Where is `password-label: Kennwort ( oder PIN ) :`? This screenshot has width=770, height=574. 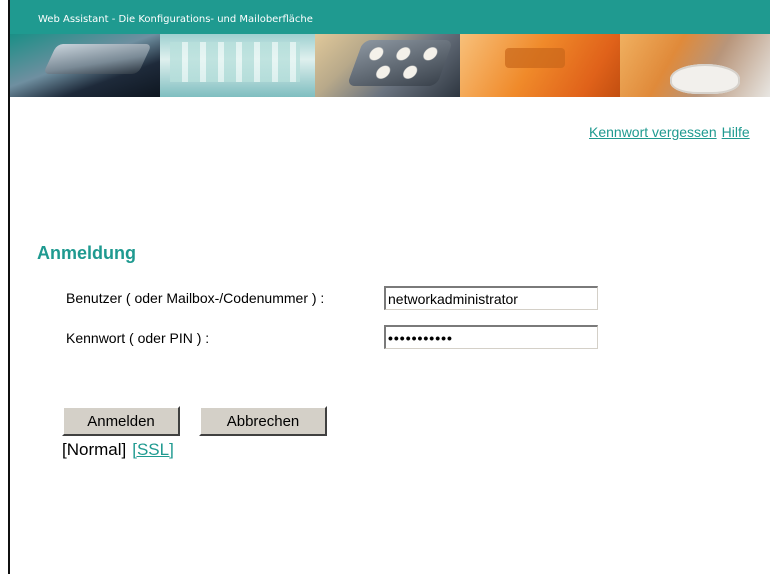 password-label: Kennwort ( oder PIN ) : is located at coordinates (138, 338).